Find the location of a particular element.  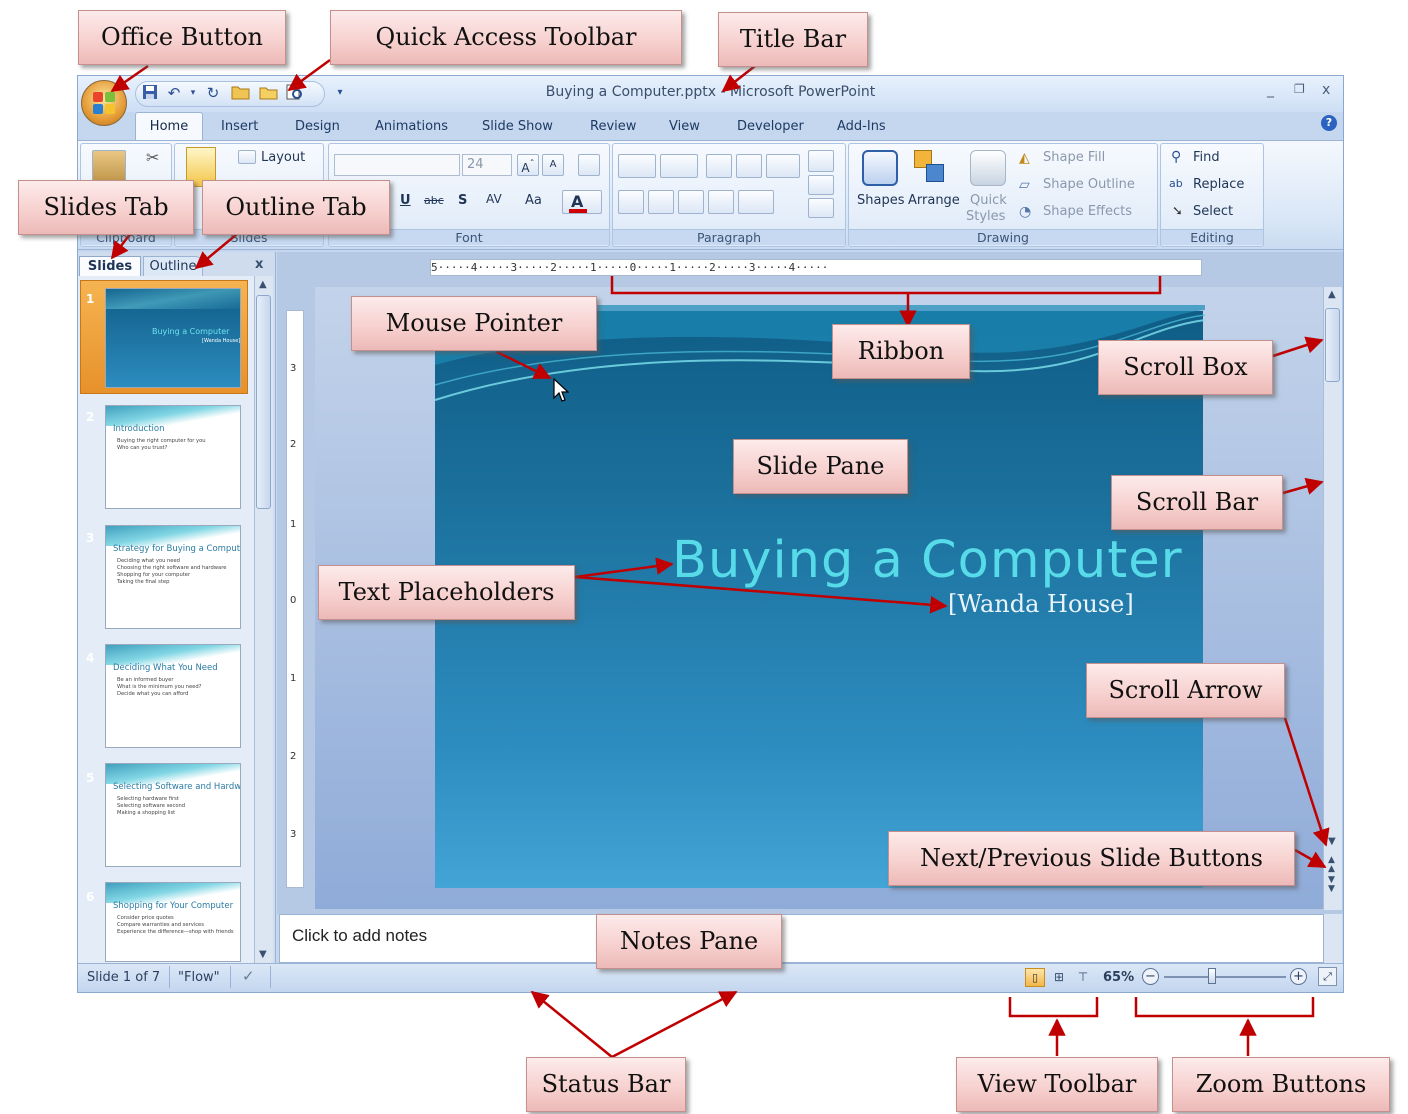

tab-review: Review is located at coordinates (613, 127).